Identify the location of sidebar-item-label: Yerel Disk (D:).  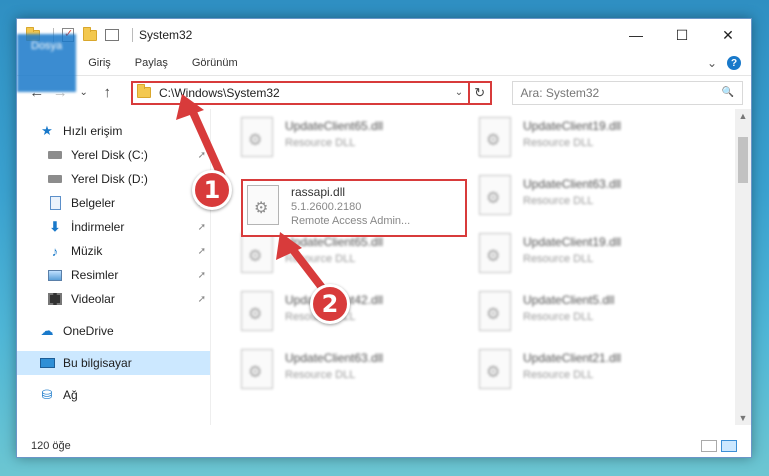
(109, 179).